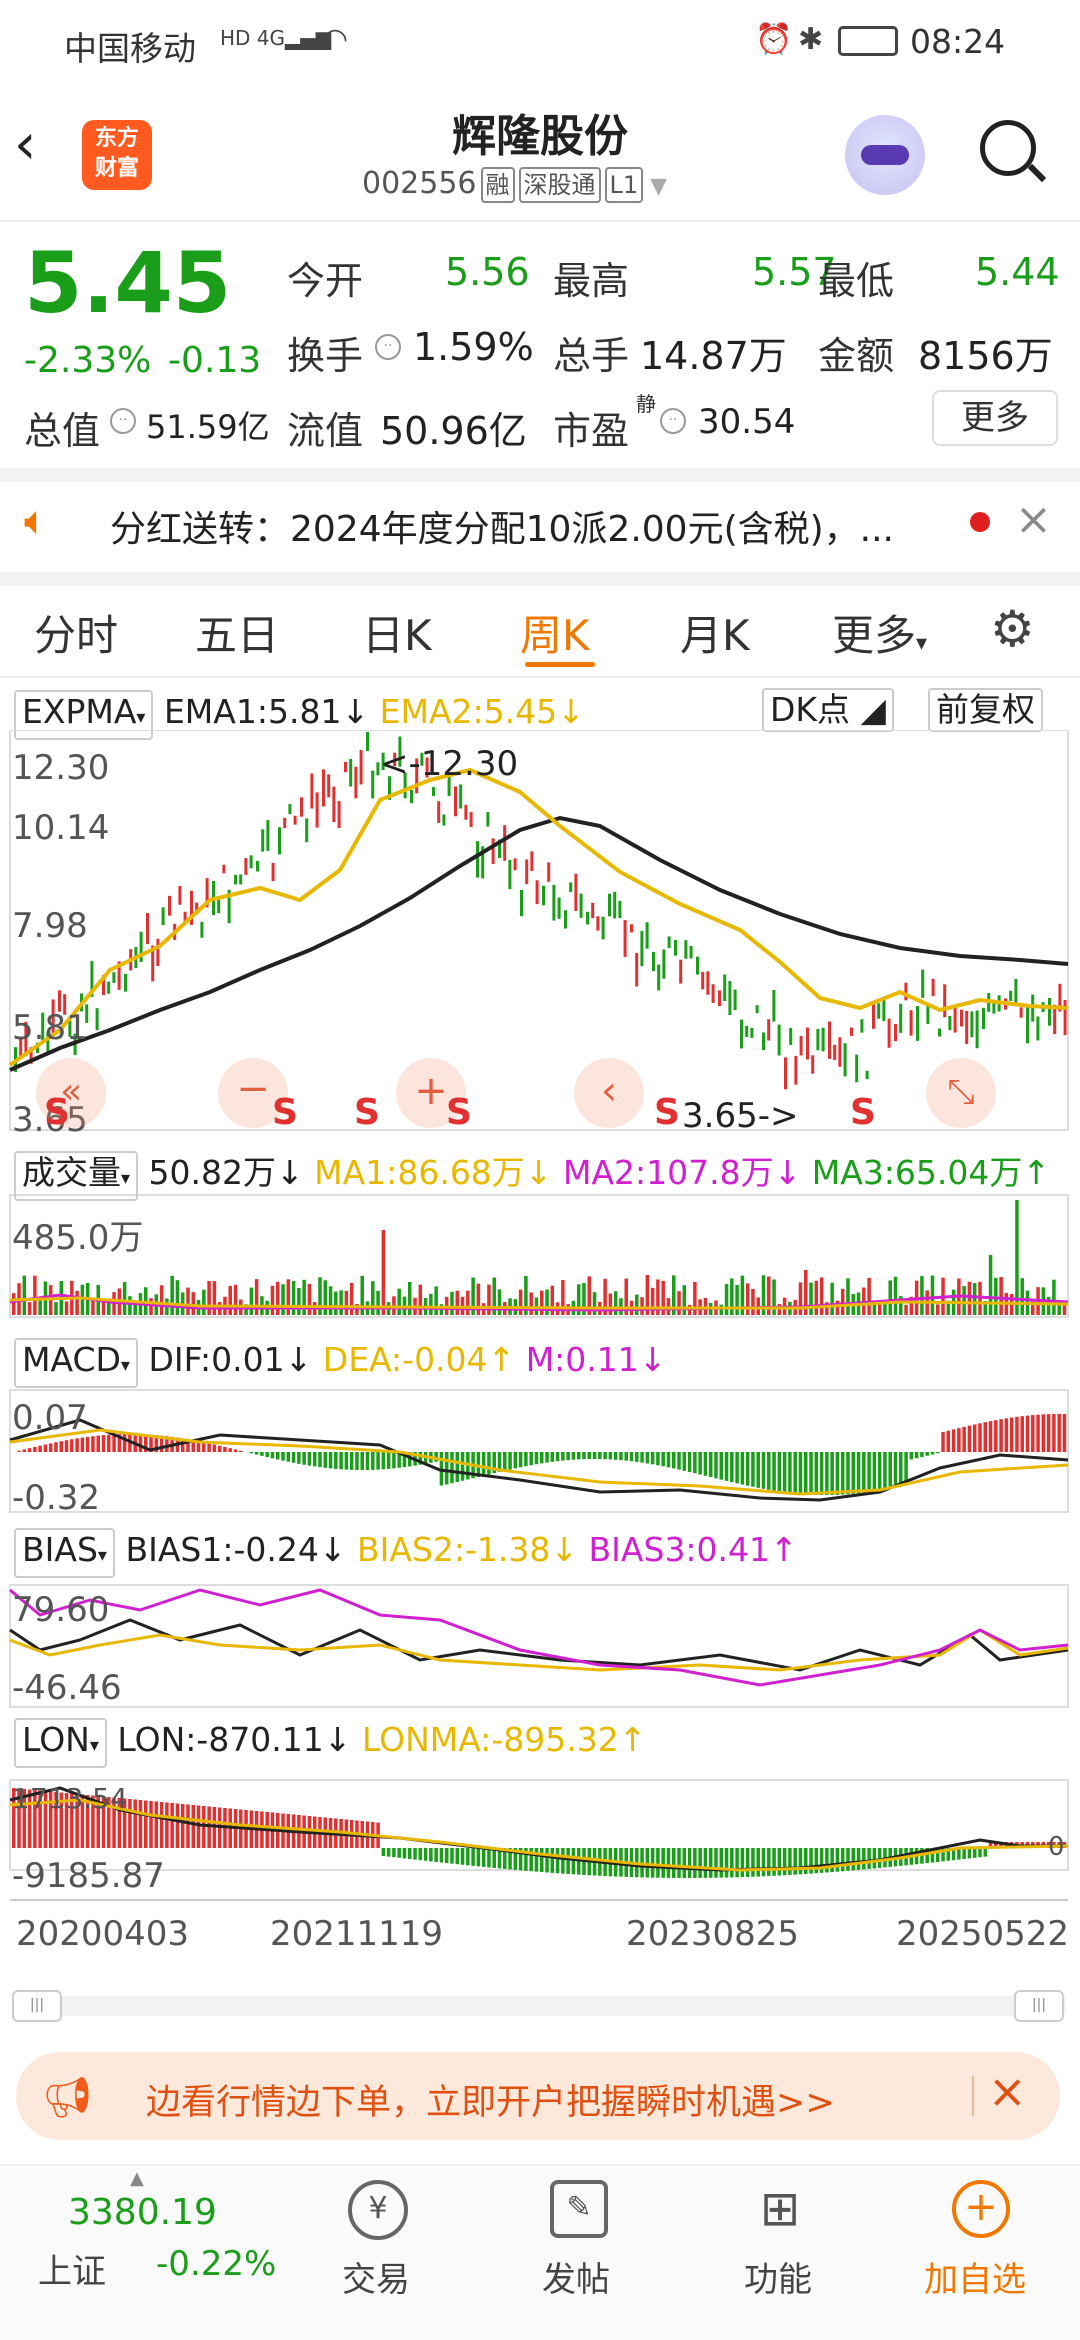 The image size is (1080, 2340). Describe the element at coordinates (142, 2212) in the screenshot. I see `index-value: 3380.19` at that location.